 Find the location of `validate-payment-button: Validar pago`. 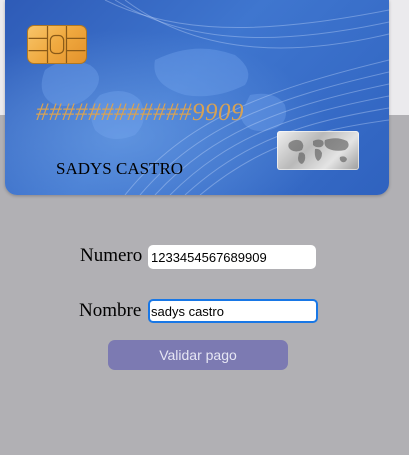

validate-payment-button: Validar pago is located at coordinates (198, 355).